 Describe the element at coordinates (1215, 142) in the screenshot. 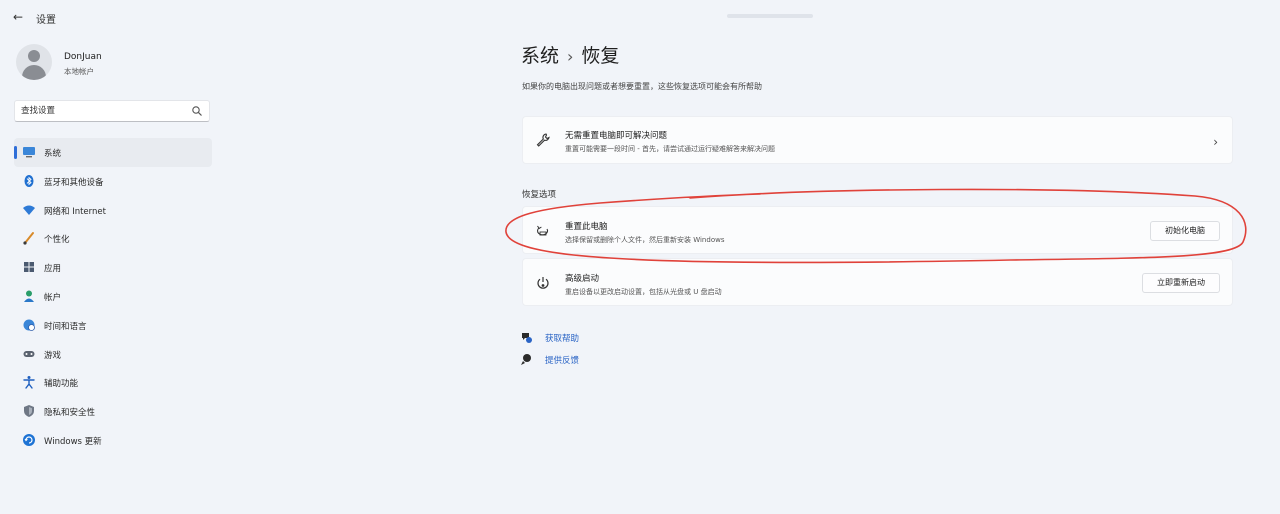

I see `chevron-right-icon: ›` at that location.